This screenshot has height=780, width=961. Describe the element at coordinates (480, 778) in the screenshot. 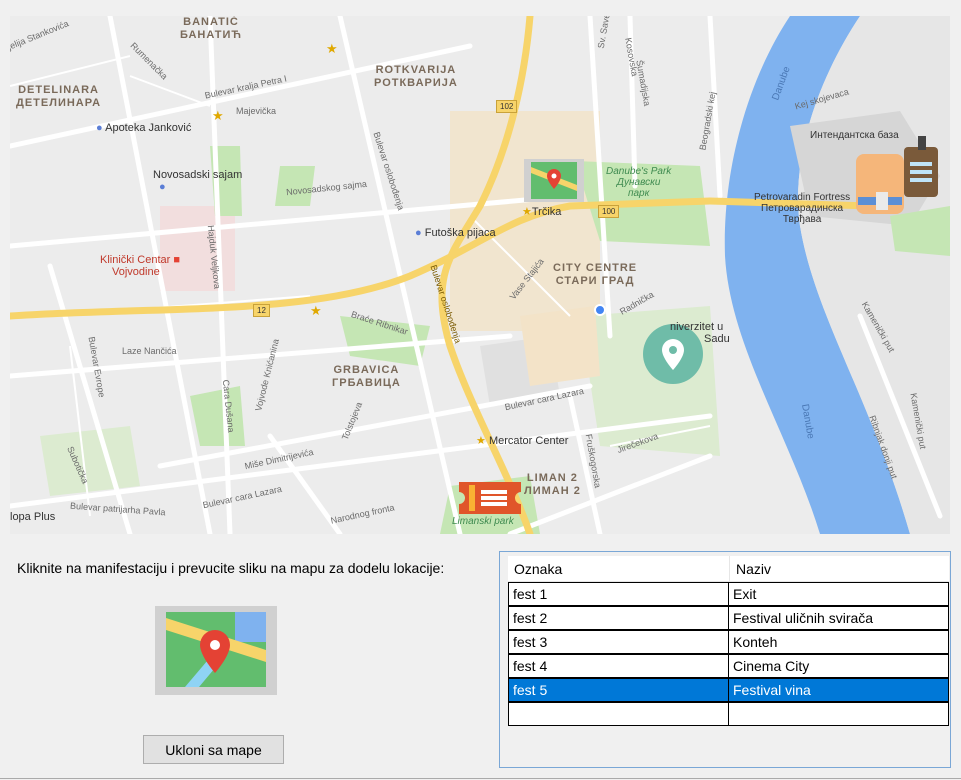

I see `window-bottom-border` at that location.